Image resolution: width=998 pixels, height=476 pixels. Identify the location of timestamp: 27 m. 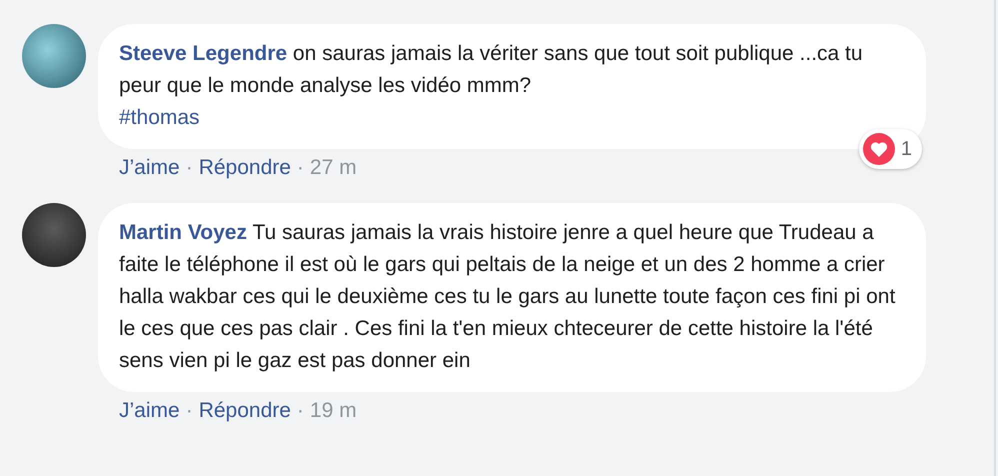
(333, 168).